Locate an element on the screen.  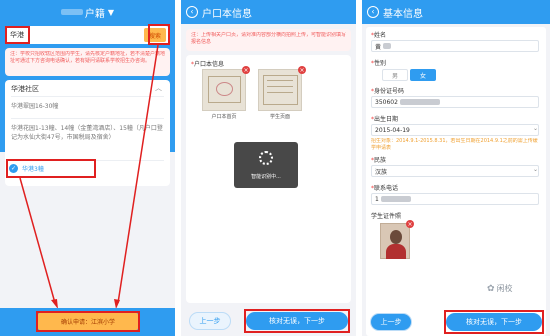
confirm-button: 确认申请：江滨小学 is located at coordinates (88, 321).